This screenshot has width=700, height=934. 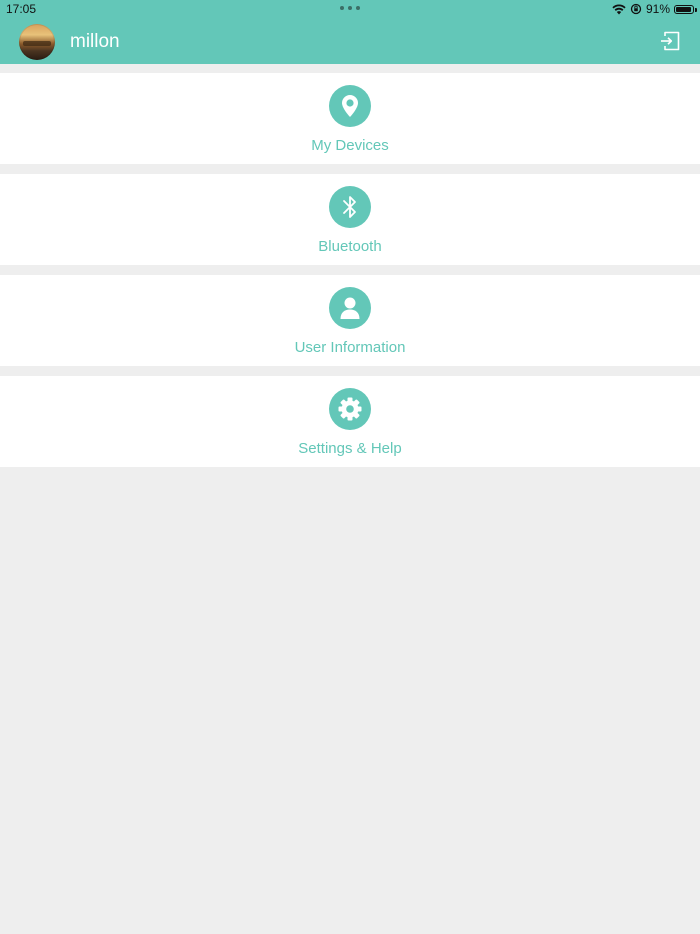 I want to click on logout-button, so click(x=670, y=41).